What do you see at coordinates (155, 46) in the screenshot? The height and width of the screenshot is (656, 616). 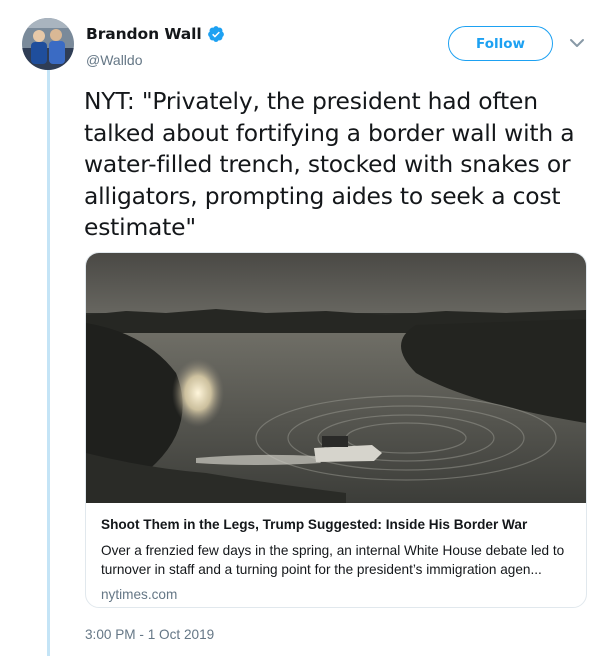 I see `user-info: Brandon Wall @Walldo` at bounding box center [155, 46].